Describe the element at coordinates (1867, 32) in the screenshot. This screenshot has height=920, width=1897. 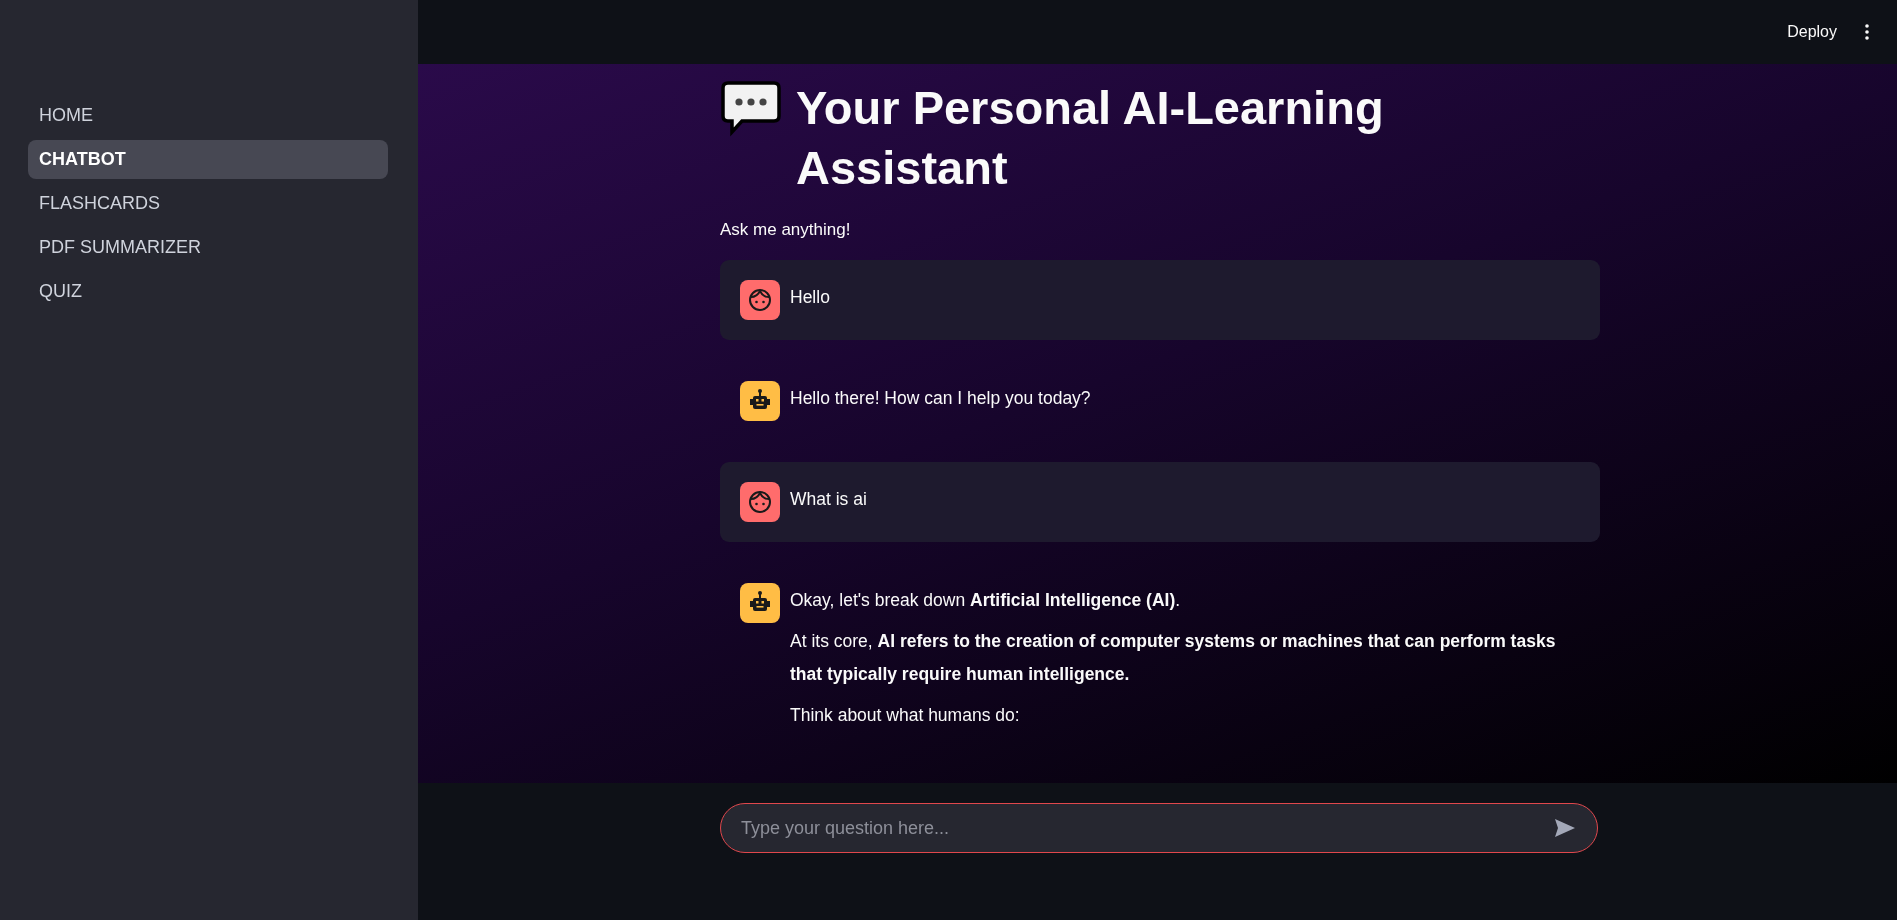
I see `more-menu-icon` at that location.